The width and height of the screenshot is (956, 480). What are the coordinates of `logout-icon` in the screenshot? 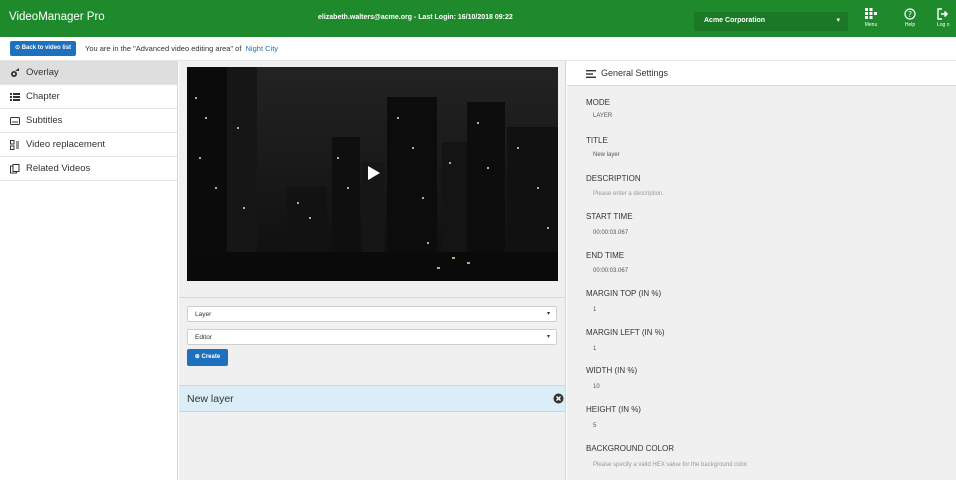 It's located at (943, 14).